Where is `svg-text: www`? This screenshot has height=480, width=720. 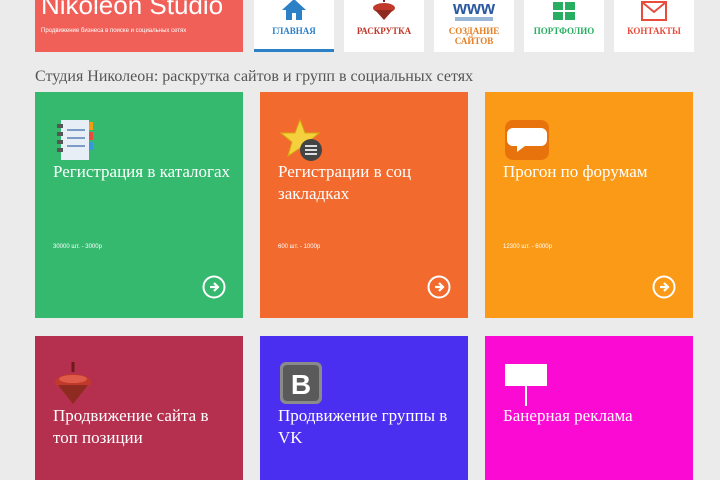
svg-text: www is located at coordinates (474, 9).